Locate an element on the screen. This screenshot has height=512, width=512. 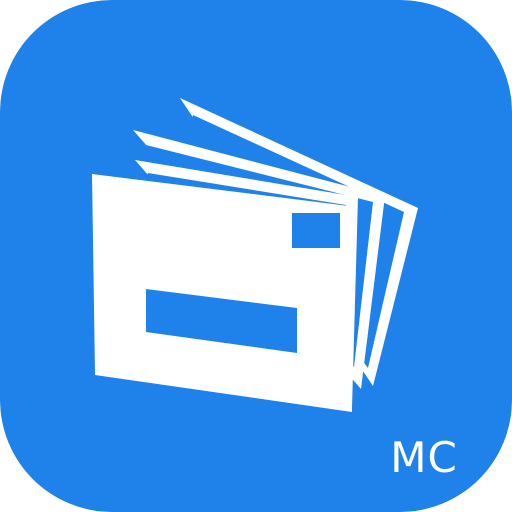
envelope-stamp is located at coordinates (316, 230).